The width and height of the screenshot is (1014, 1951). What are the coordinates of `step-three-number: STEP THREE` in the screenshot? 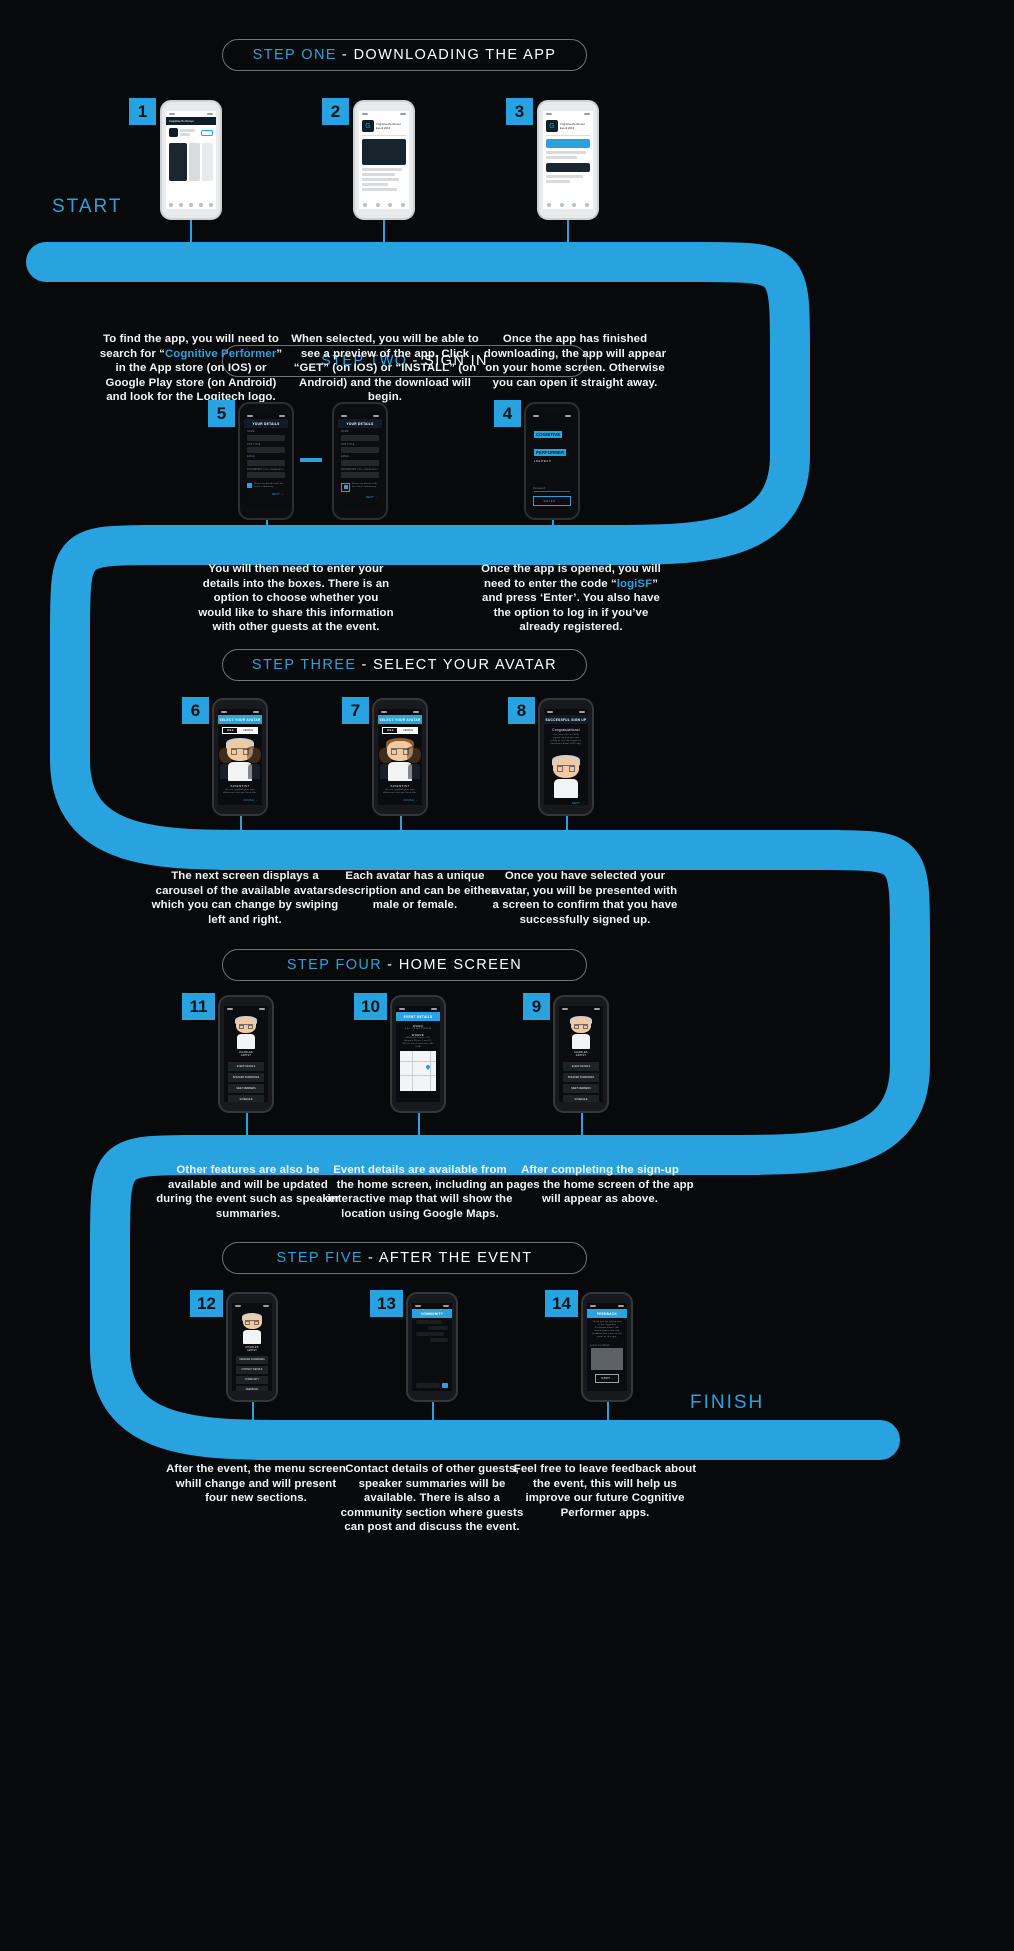 It's located at (304, 665).